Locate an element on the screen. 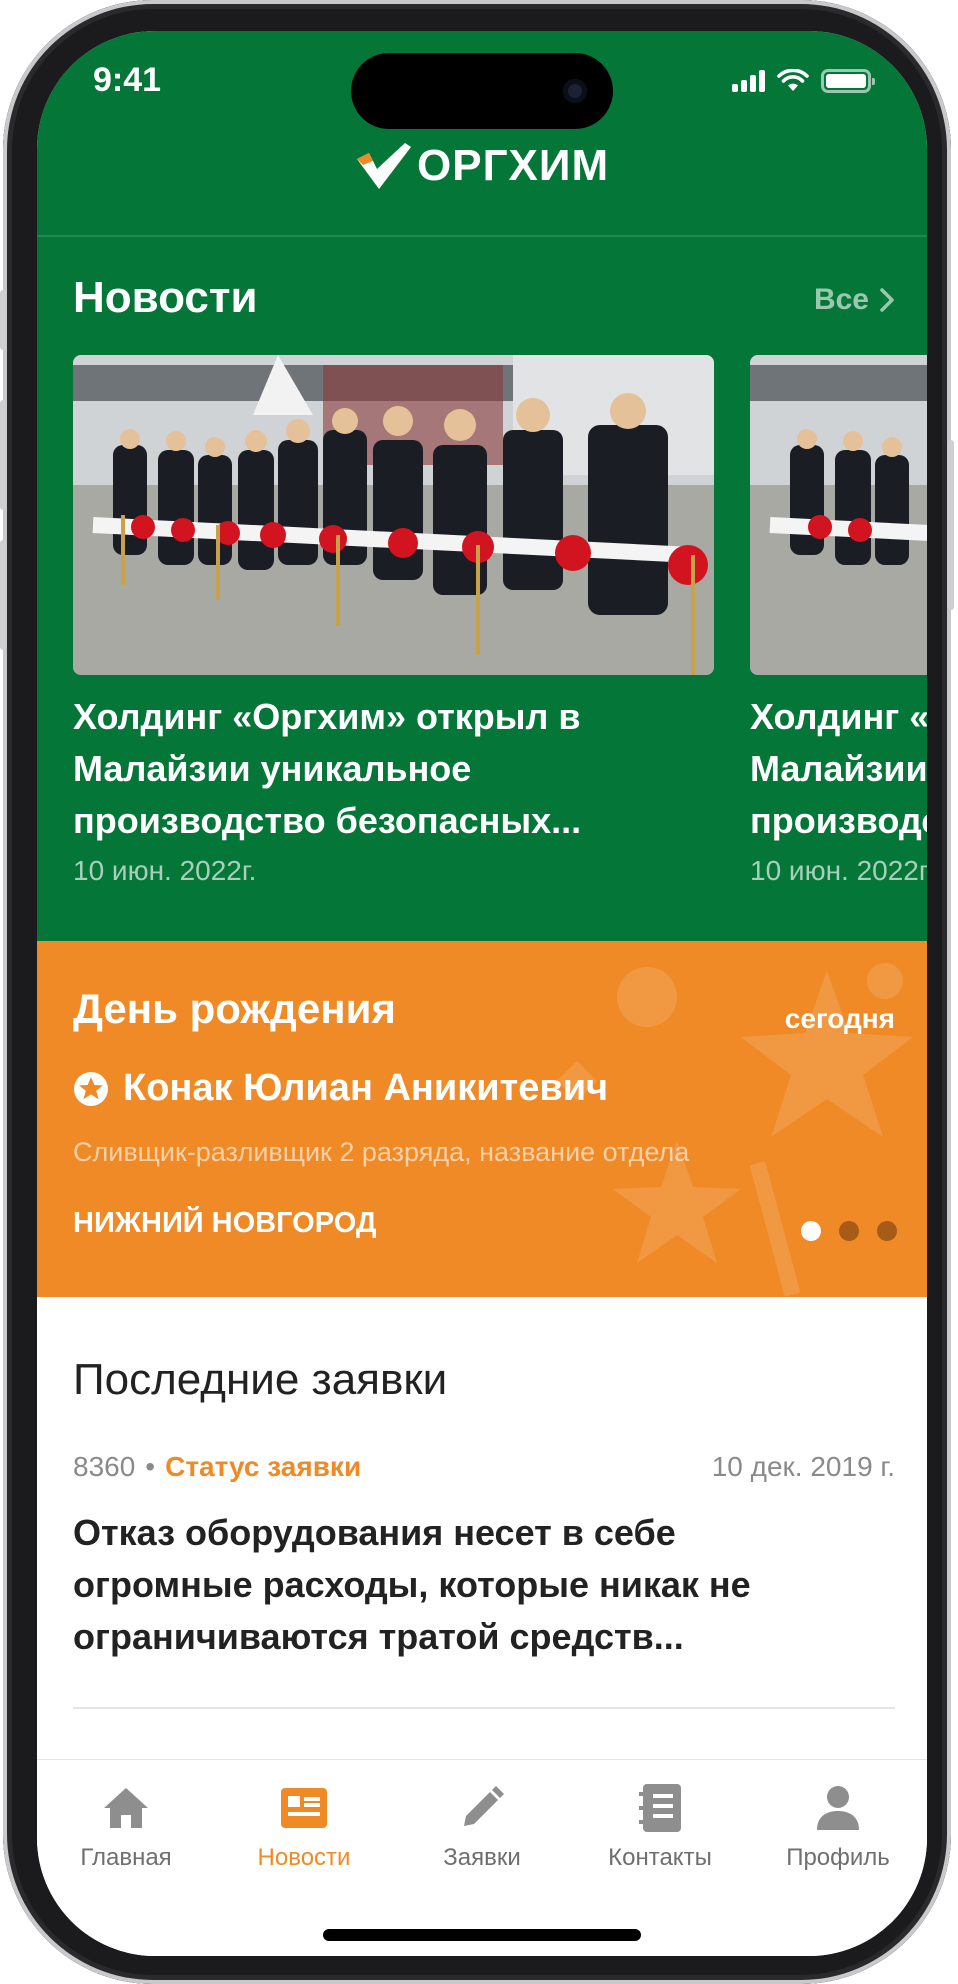 The image size is (958, 1984). tab-label: Профиль is located at coordinates (838, 1857).